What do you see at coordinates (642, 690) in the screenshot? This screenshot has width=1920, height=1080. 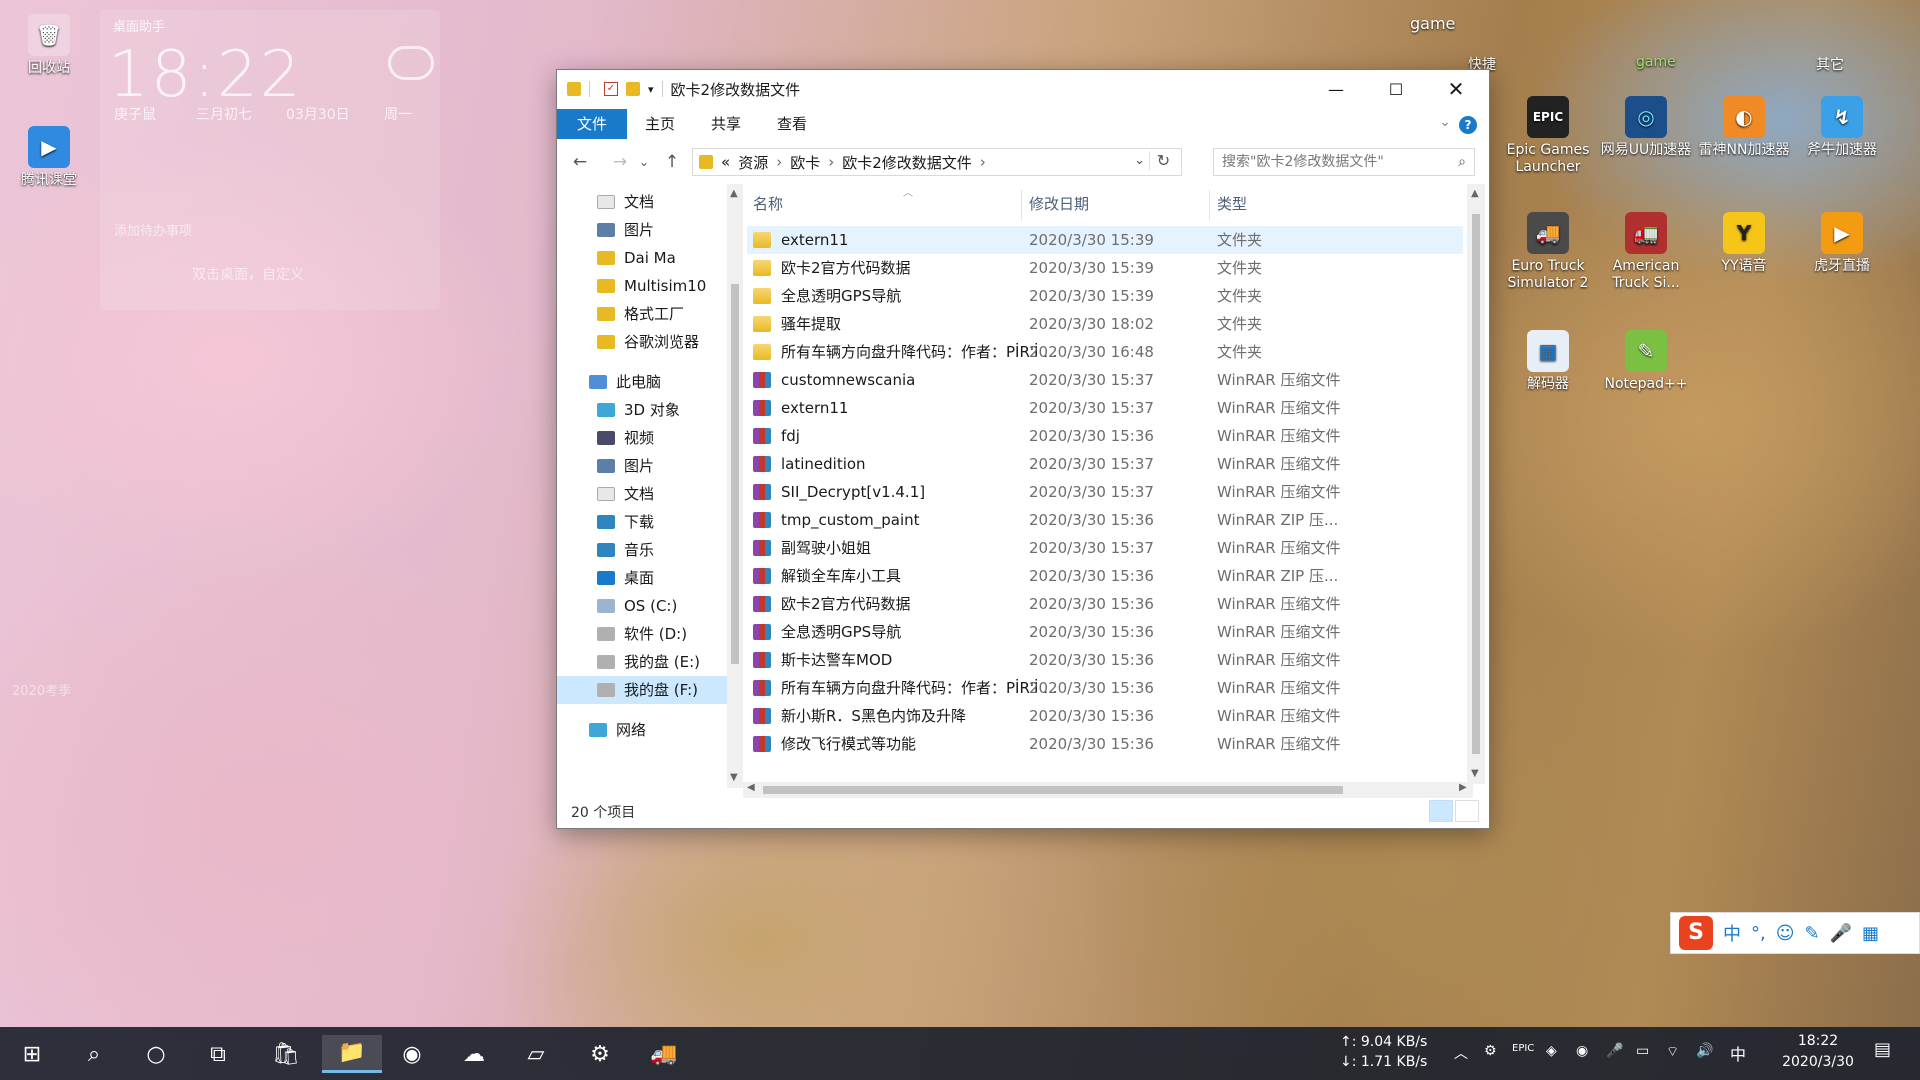 I see `nav-item: 我的盘 (F:)` at bounding box center [642, 690].